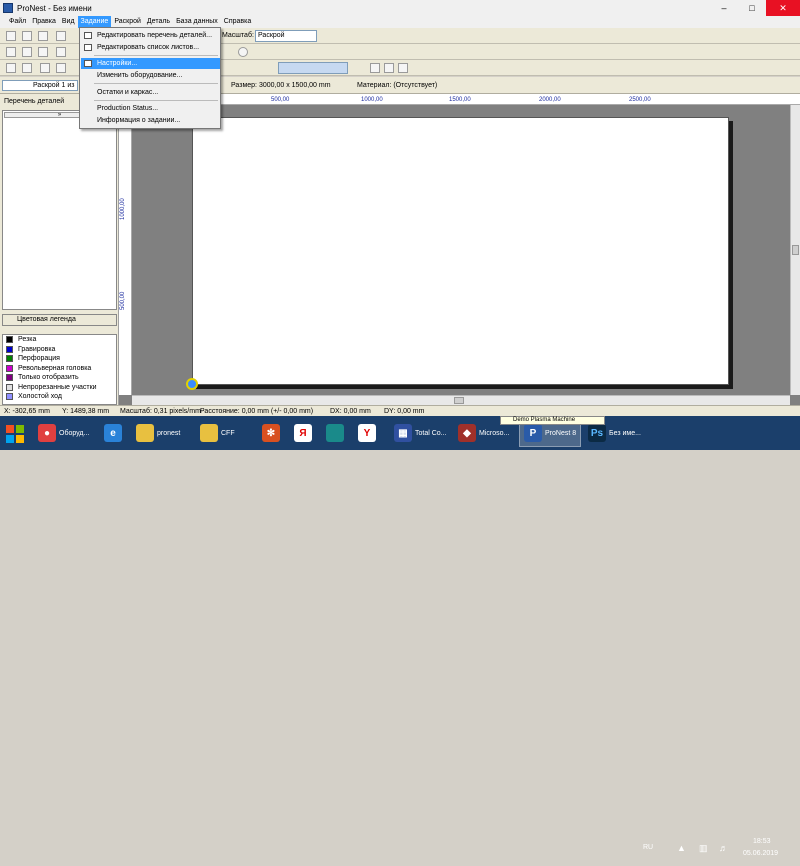  Describe the element at coordinates (160, 411) in the screenshot. I see `status-scale: Масштаб: 0,31 pixels/mm` at that location.